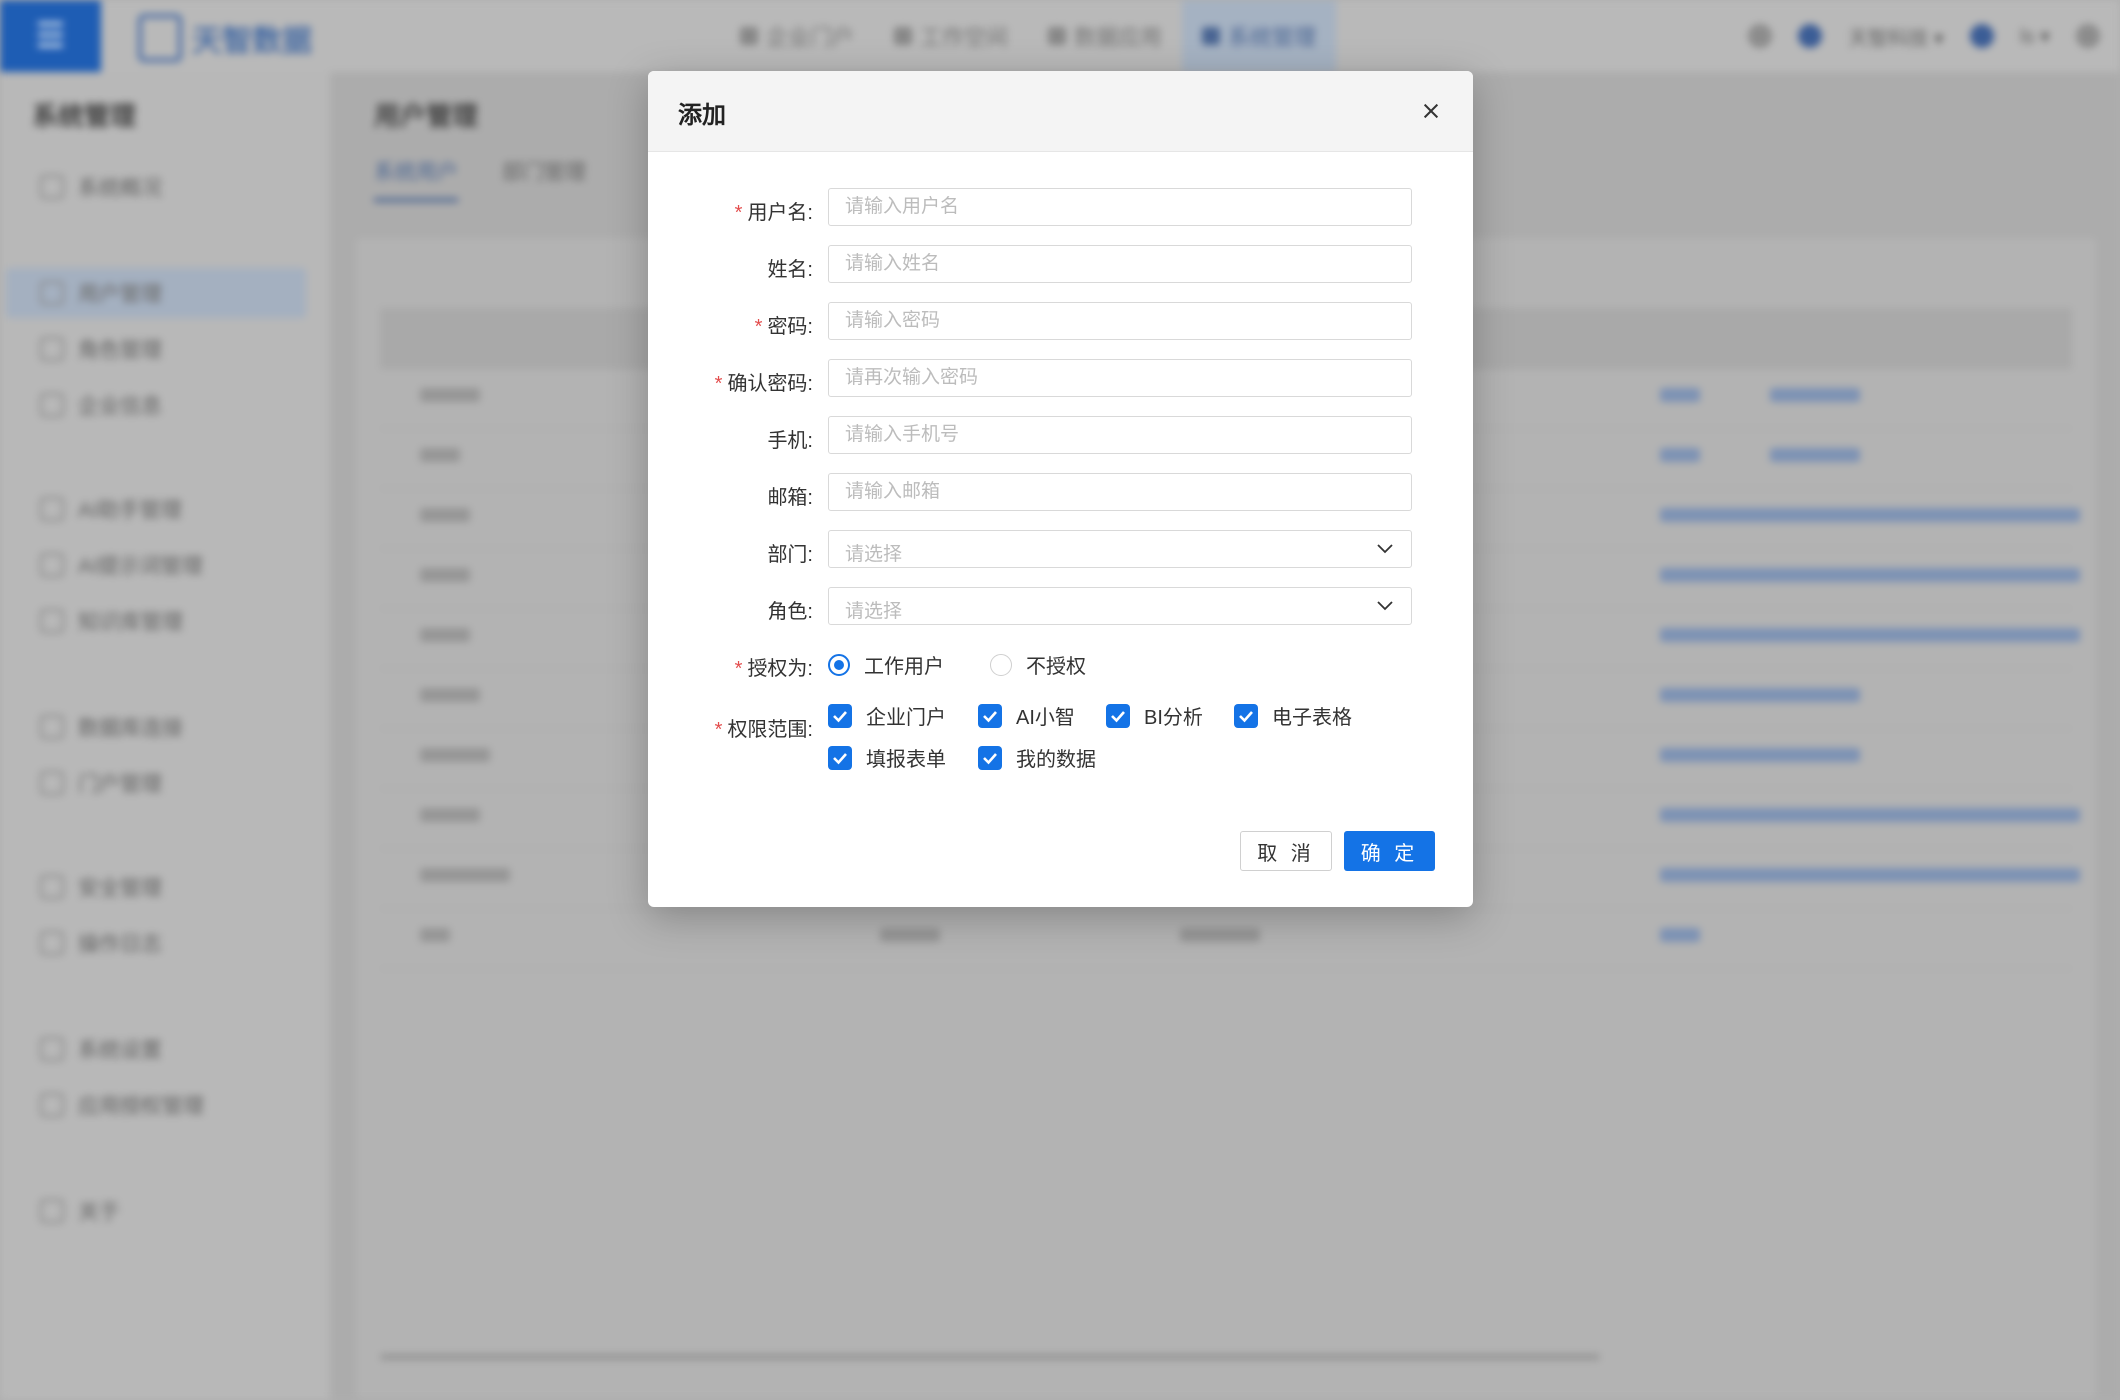 The image size is (2120, 1400). Describe the element at coordinates (790, 441) in the screenshot. I see `phone-label: 手机:` at that location.